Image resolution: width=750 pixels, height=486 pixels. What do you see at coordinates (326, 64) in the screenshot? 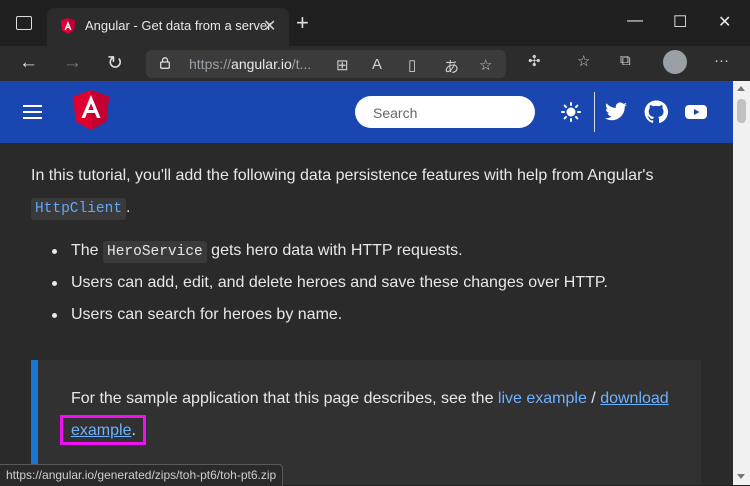
I see `address-bar: https://angular.io/t... ⊞ A ▯ あ ☆` at bounding box center [326, 64].